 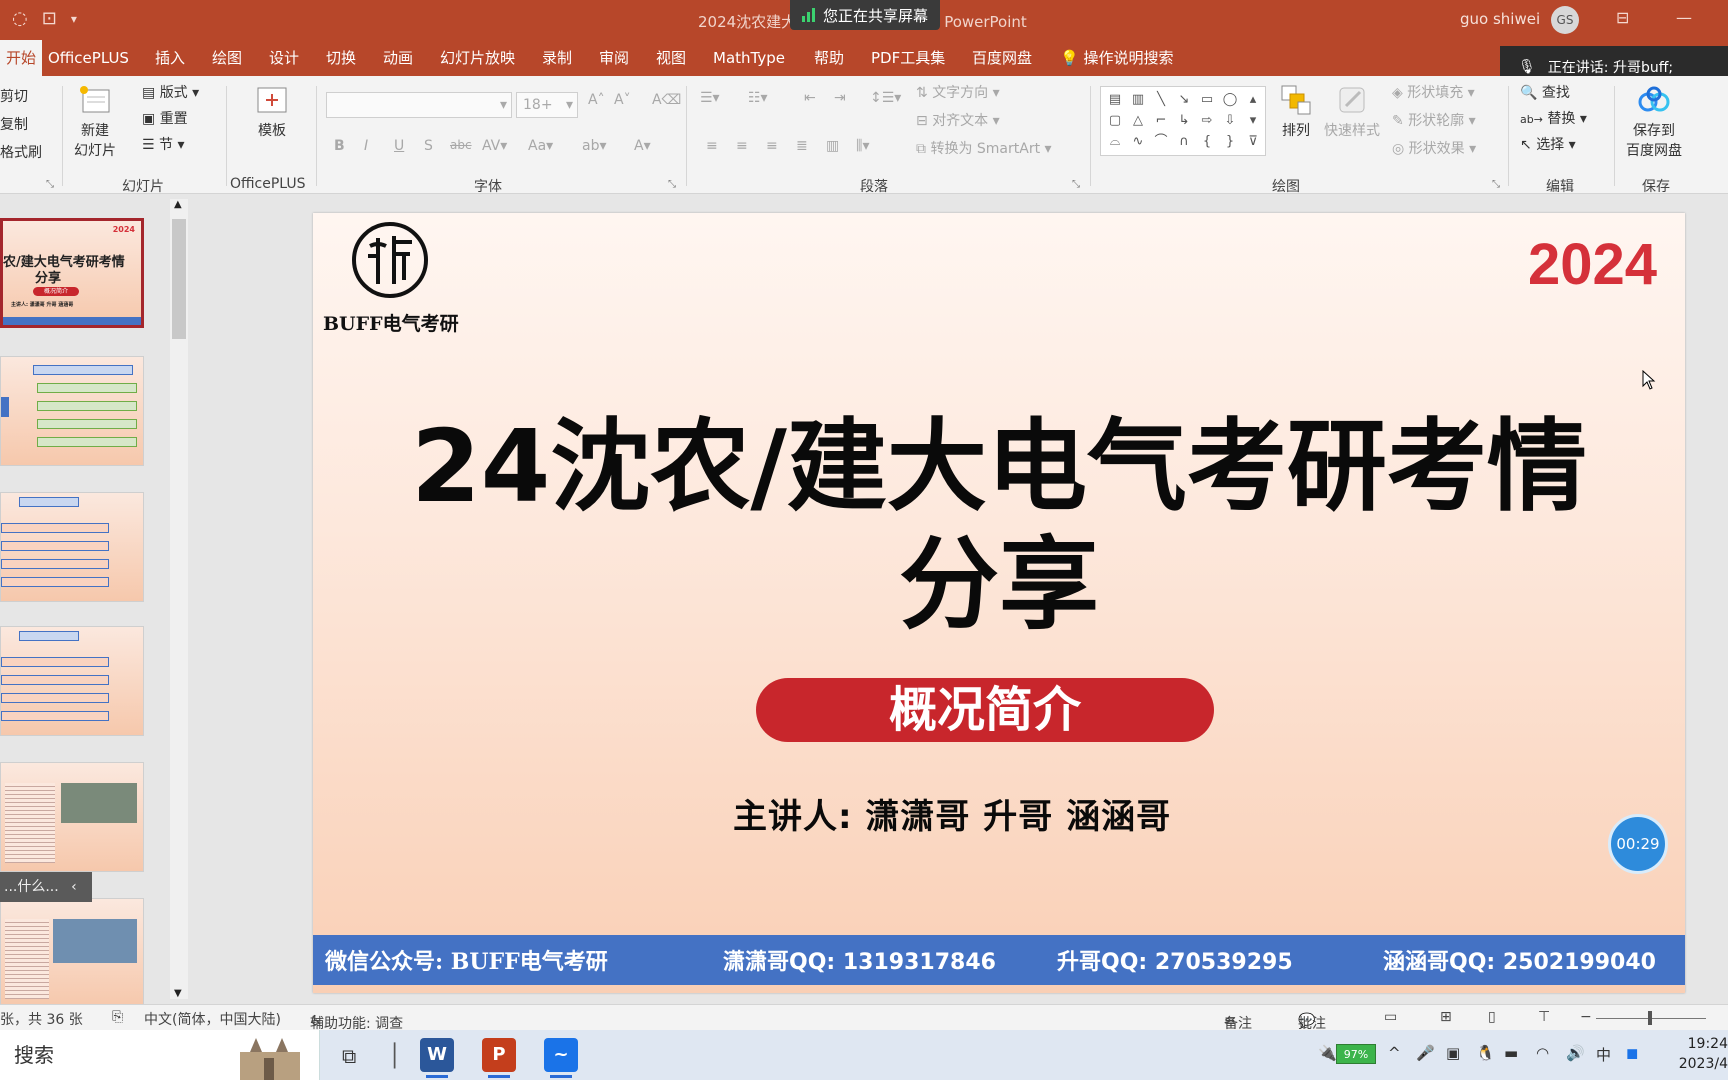 I want to click on scroll-up-icon: ▴, so click(x=1253, y=100).